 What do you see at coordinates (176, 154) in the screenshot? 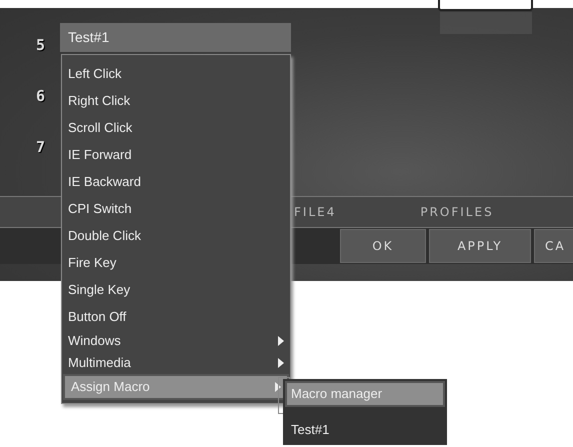
I see `menu-item: IE Forward` at bounding box center [176, 154].